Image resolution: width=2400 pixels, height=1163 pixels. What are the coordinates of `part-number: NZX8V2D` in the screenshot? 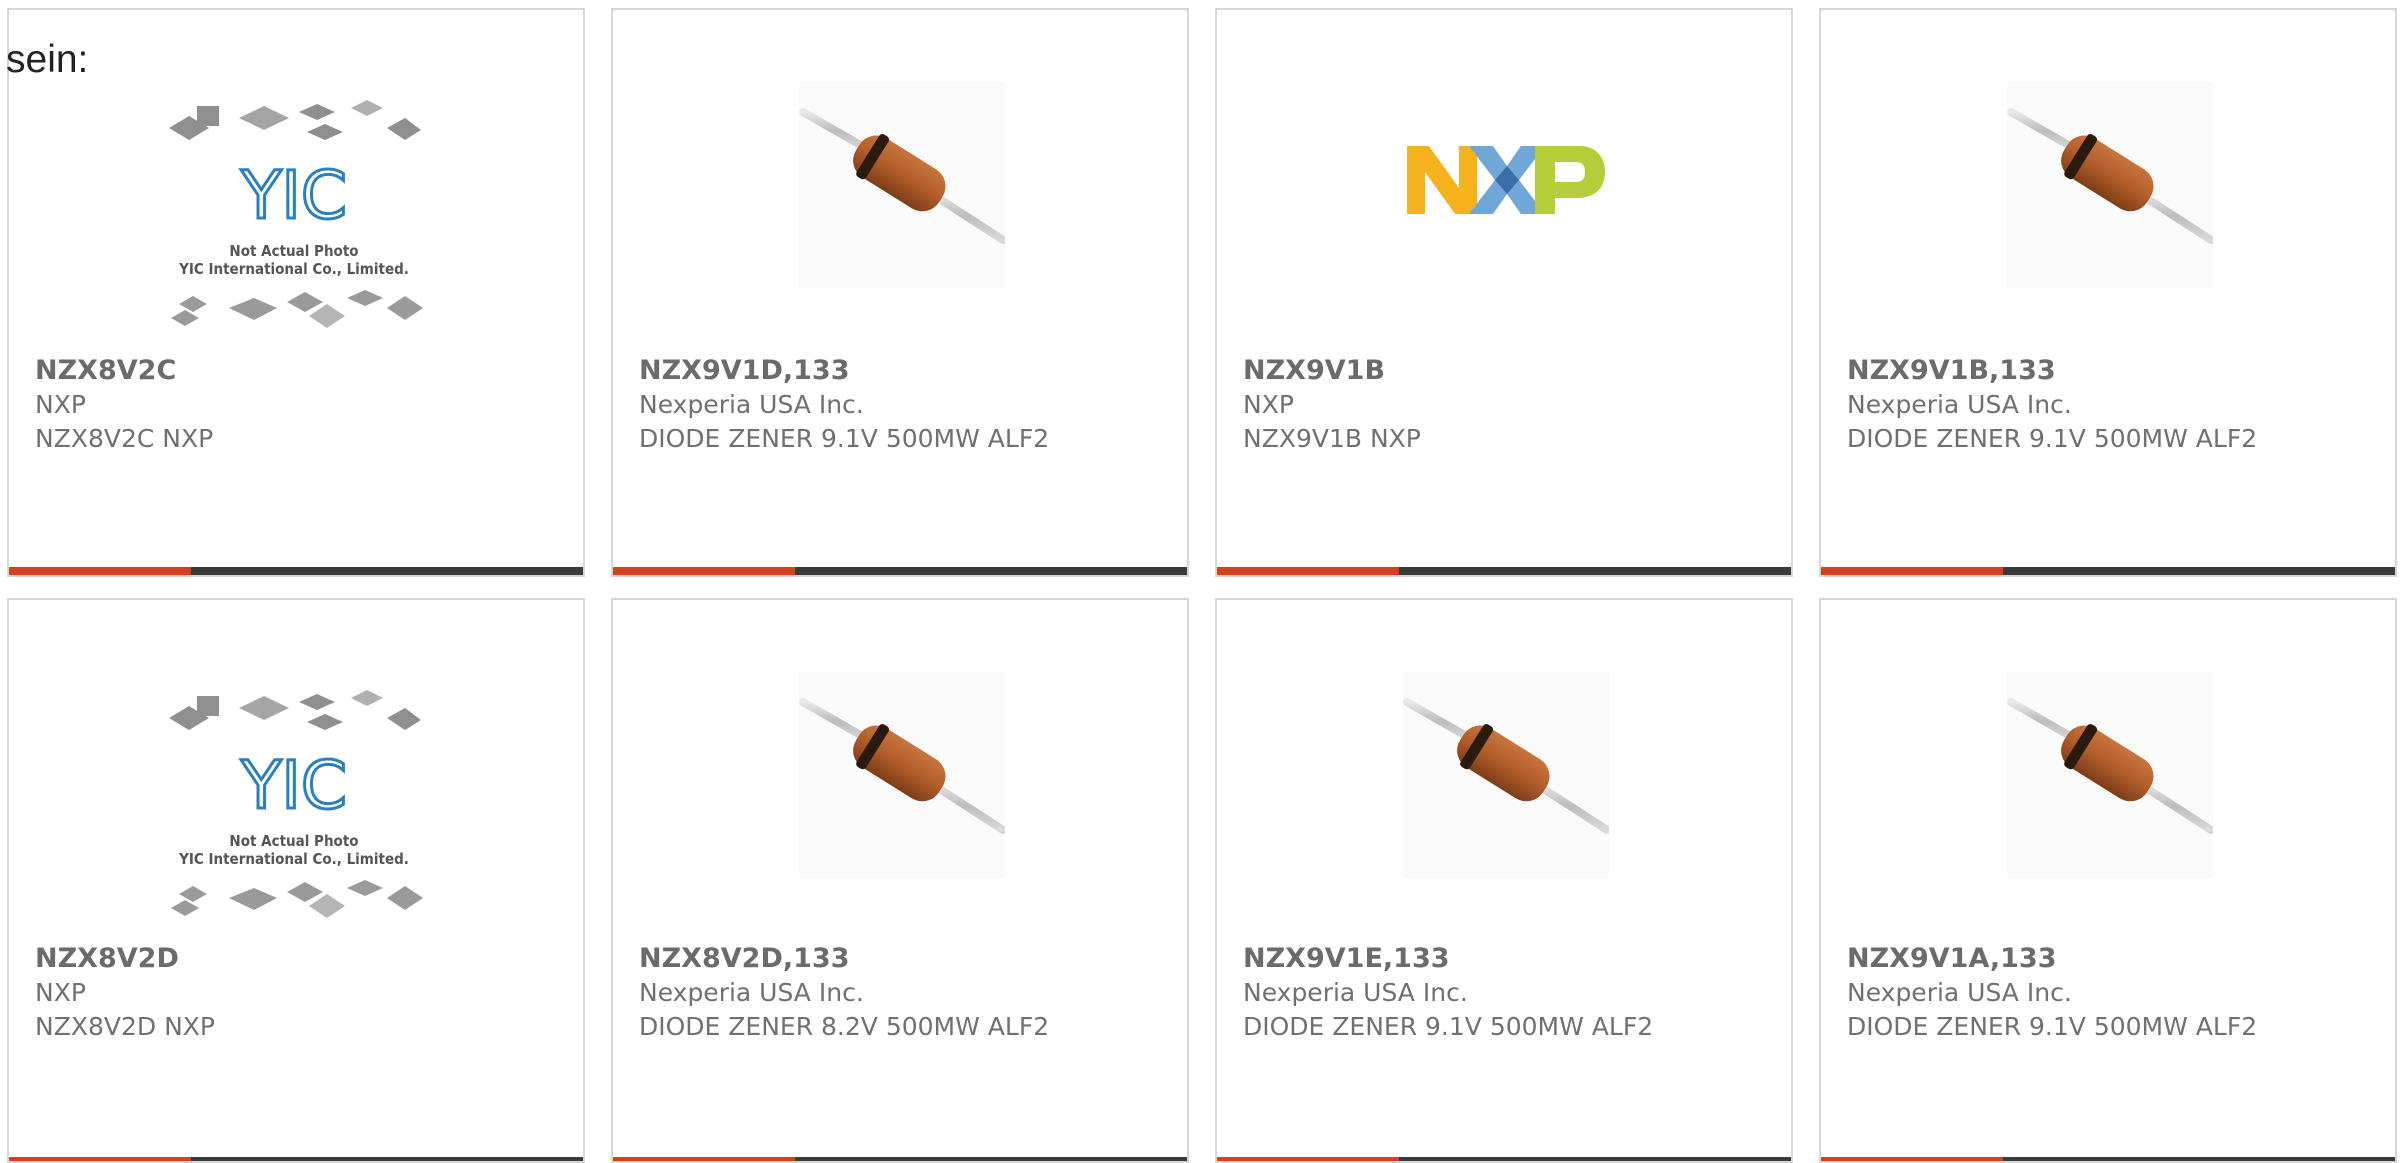 It's located at (305, 959).